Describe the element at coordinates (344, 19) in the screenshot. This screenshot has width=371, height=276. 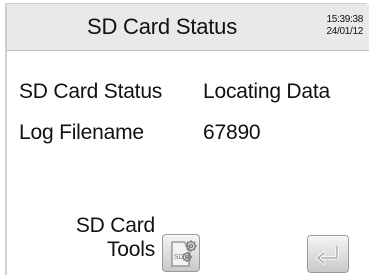
I see `clock-time: 15:39:38` at that location.